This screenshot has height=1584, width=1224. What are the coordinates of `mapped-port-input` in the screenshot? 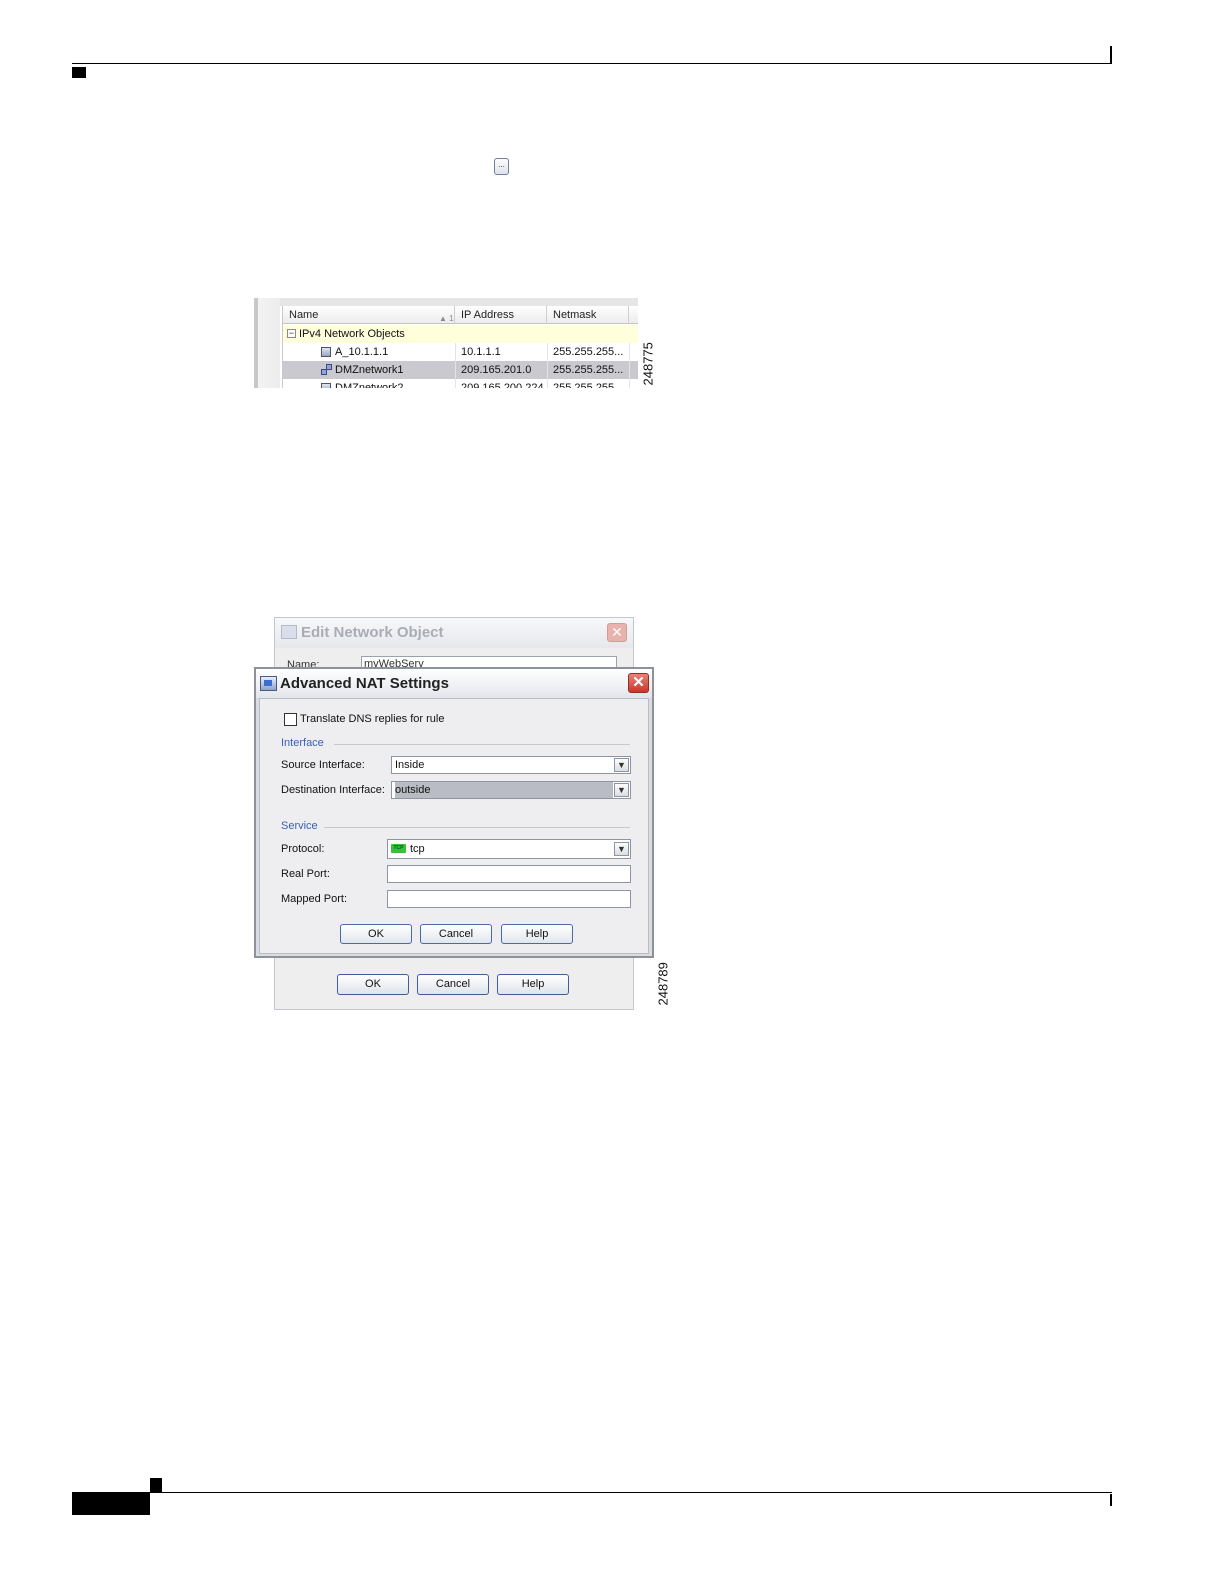 It's located at (509, 899).